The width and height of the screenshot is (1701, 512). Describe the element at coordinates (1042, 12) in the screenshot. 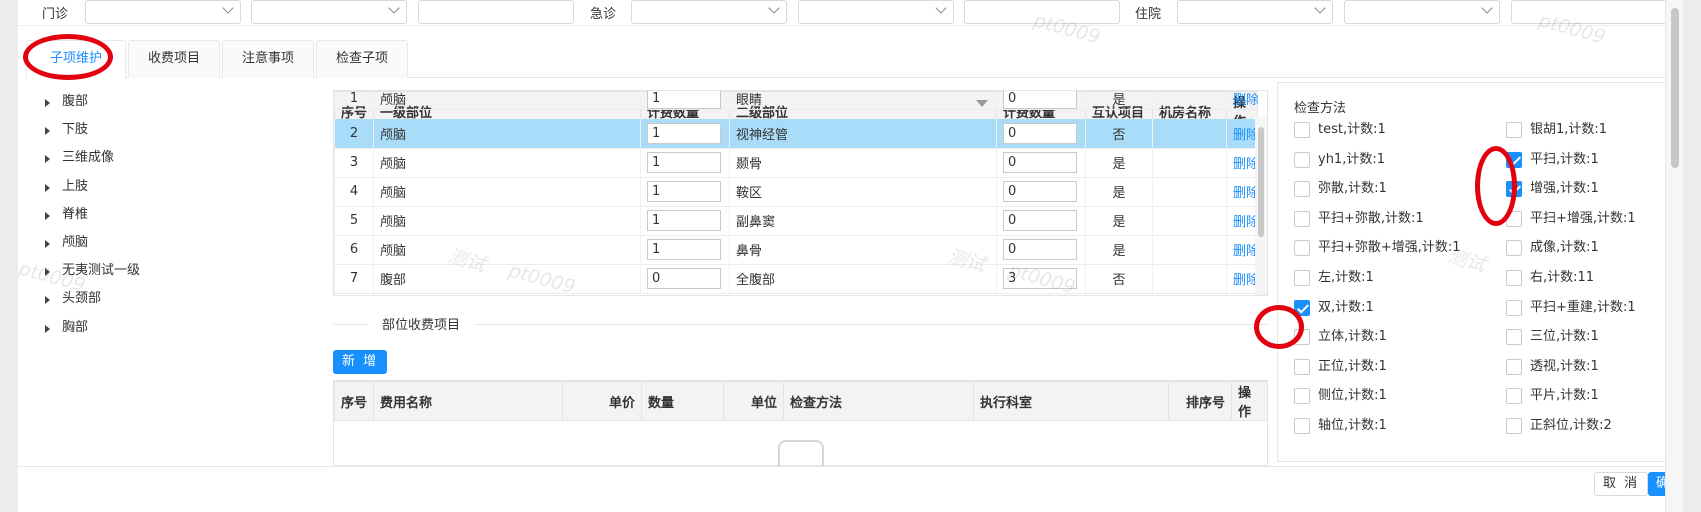

I see `emergency-input` at that location.